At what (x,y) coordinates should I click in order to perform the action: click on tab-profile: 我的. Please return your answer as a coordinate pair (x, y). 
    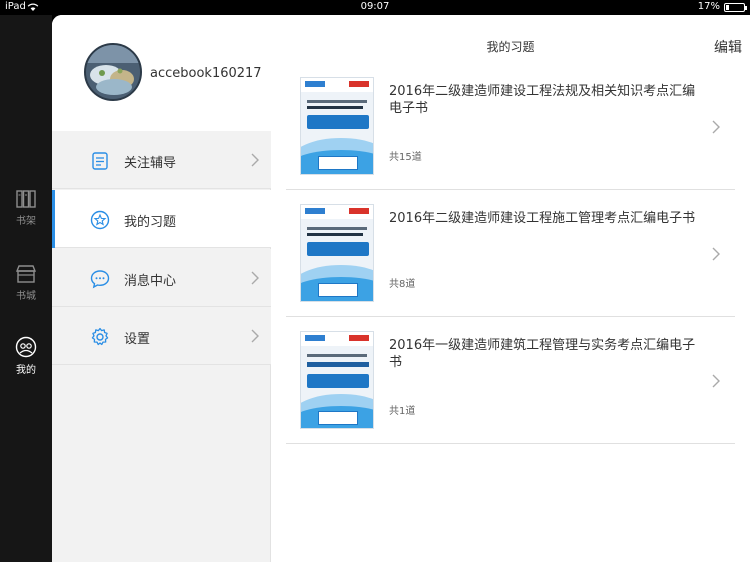
    Looking at the image, I should click on (26, 361).